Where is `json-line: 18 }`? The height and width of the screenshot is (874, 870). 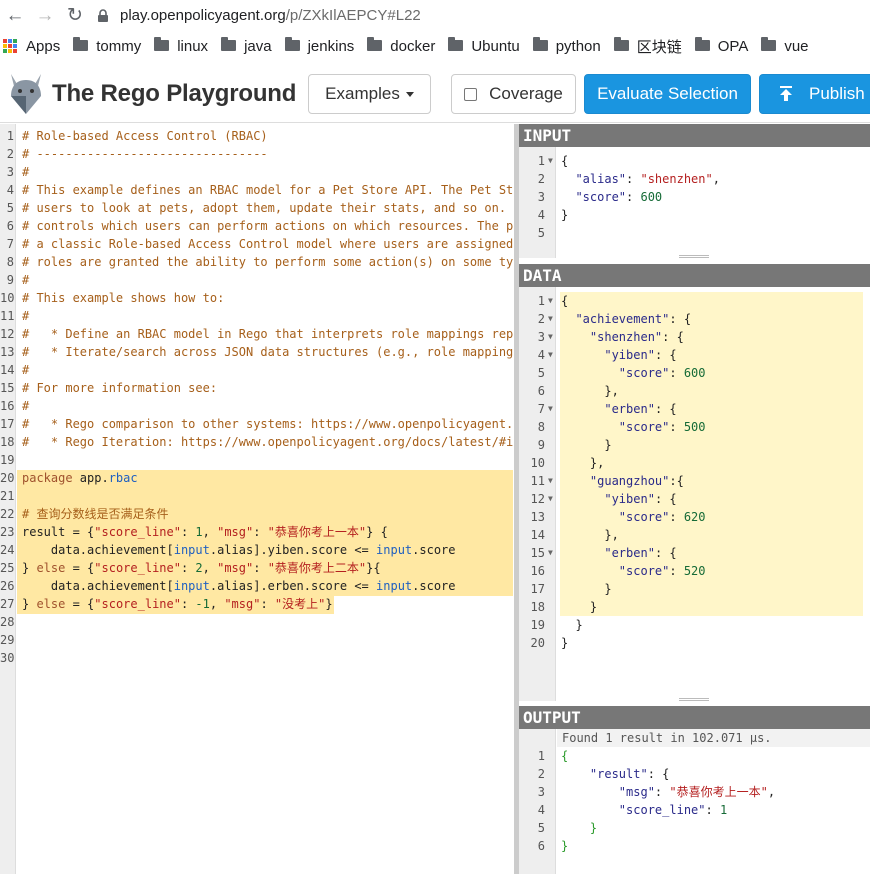
json-line: 18 } is located at coordinates (694, 607).